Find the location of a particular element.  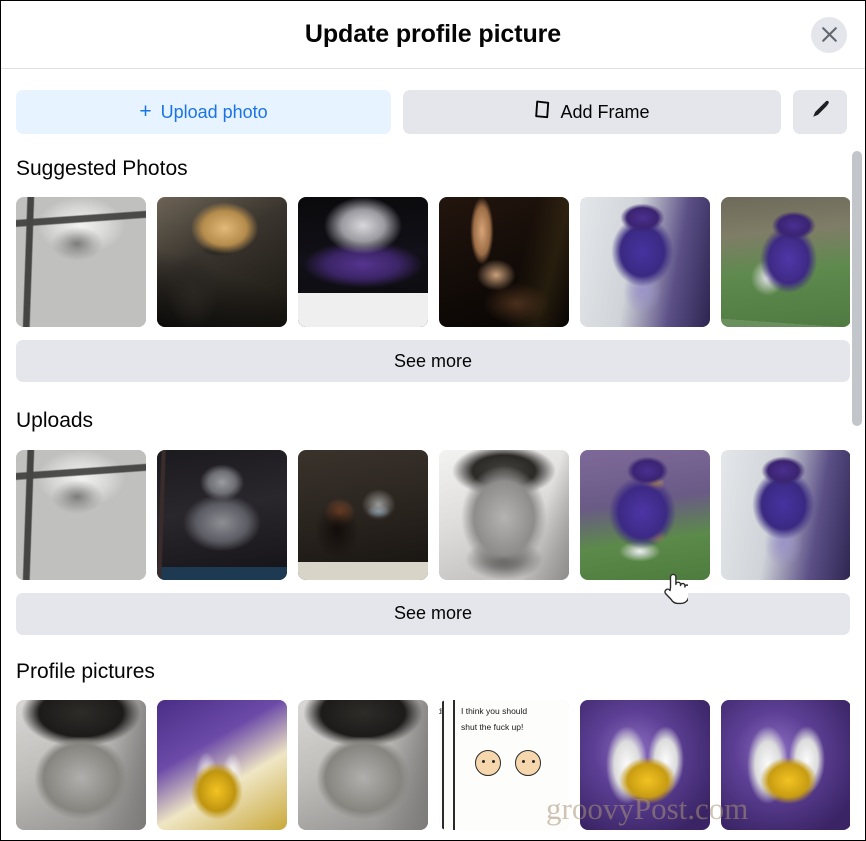

scrollbar-track is located at coordinates (857, 454).